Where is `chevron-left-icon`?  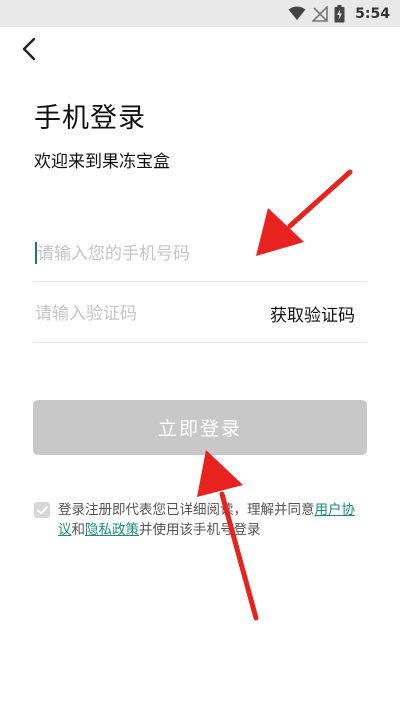
chevron-left-icon is located at coordinates (29, 49).